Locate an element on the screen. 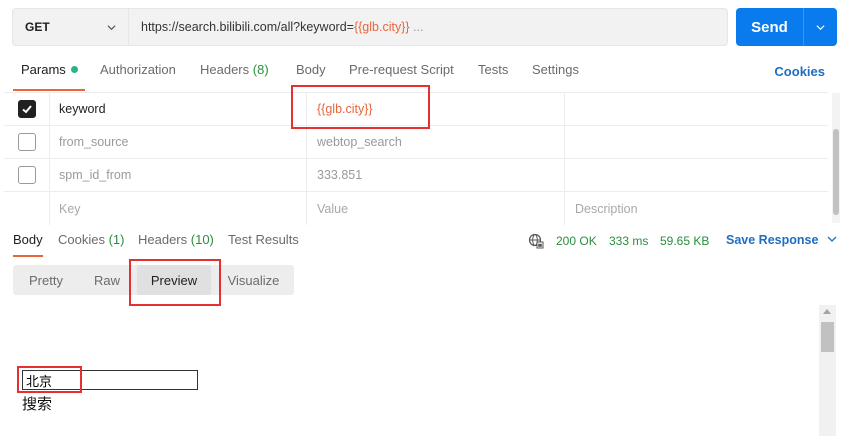  view-visualize: Visualize is located at coordinates (253, 280).